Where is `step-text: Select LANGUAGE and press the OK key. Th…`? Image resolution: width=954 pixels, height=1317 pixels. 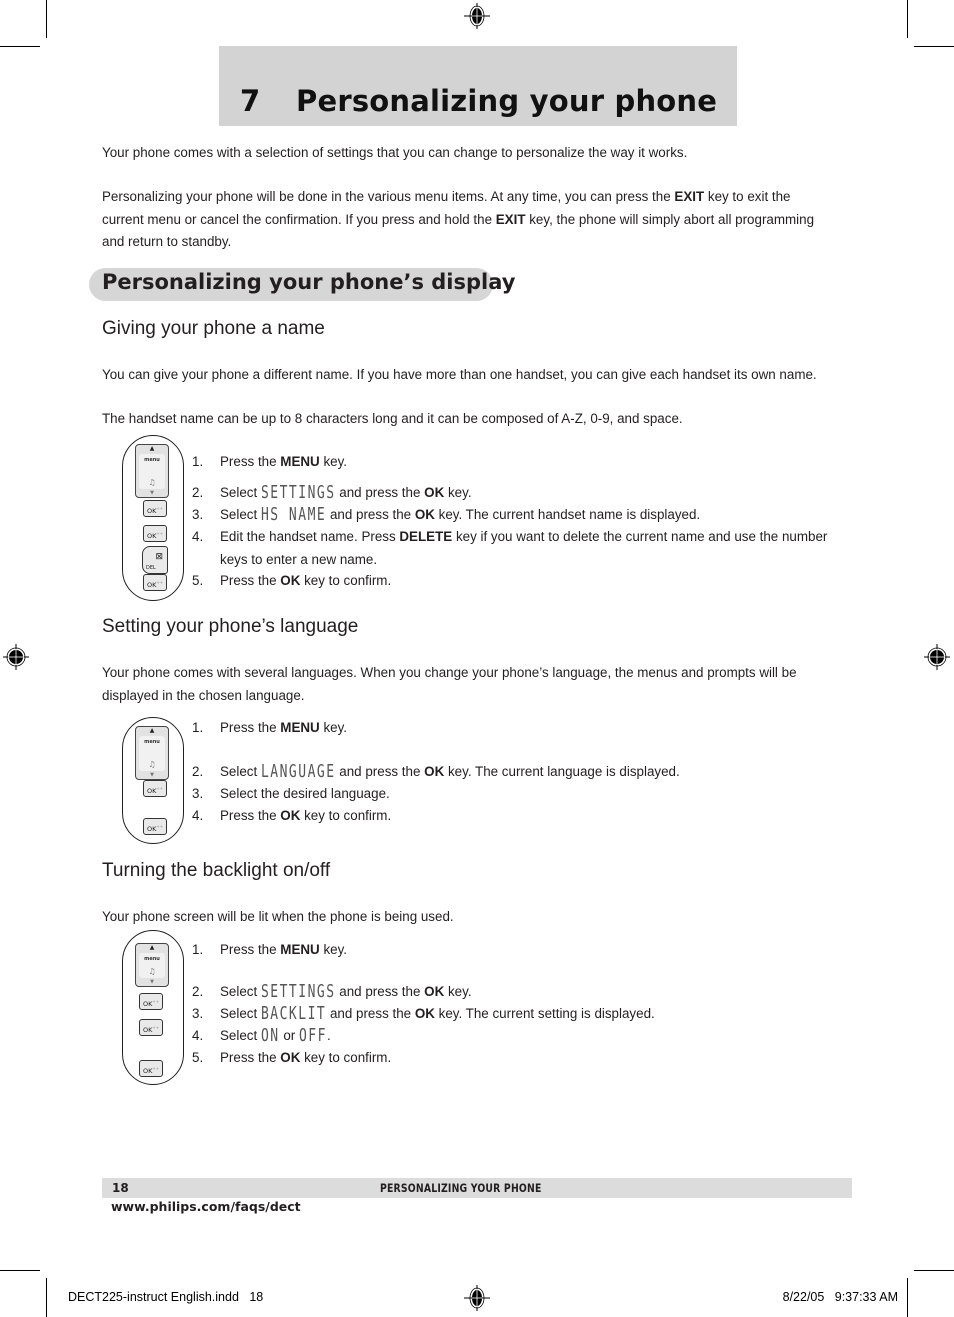
step-text: Select LANGUAGE and press the OK key. Th… is located at coordinates (525, 773).